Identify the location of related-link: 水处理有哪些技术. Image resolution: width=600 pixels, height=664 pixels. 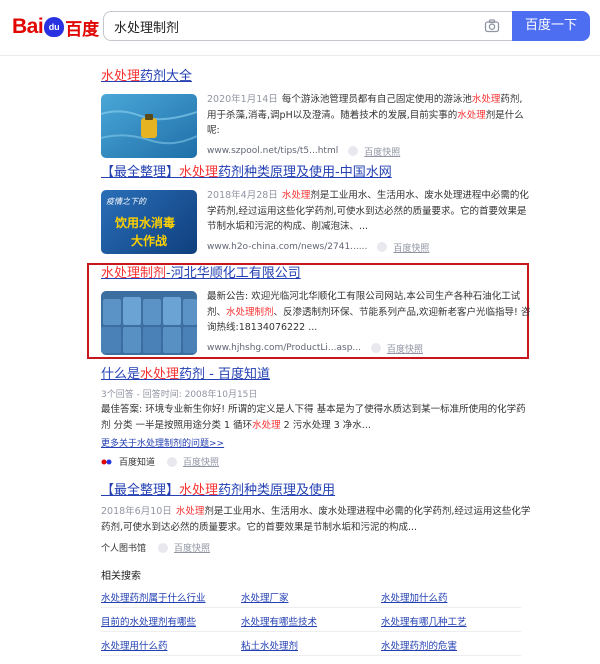
(311, 623).